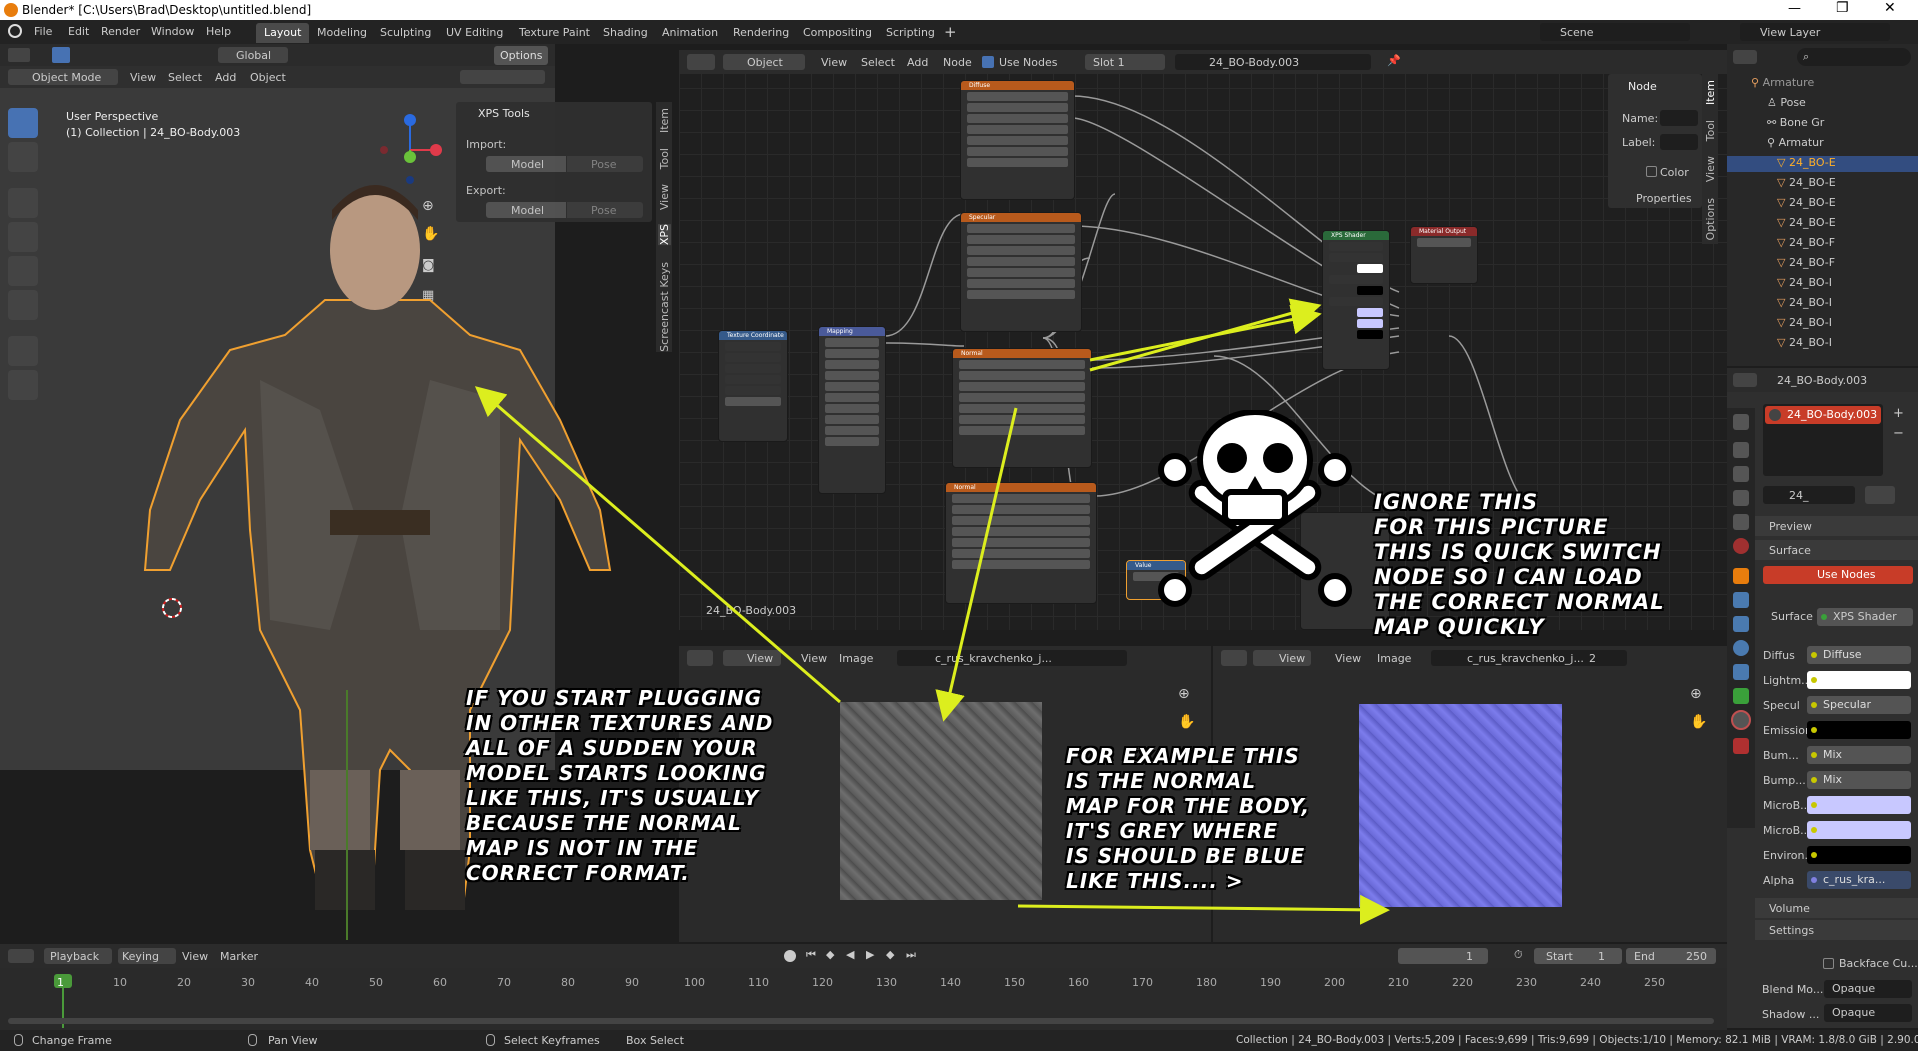 The image size is (1918, 1051). Describe the element at coordinates (1255, 508) in the screenshot. I see `skull-crossbones-icon` at that location.